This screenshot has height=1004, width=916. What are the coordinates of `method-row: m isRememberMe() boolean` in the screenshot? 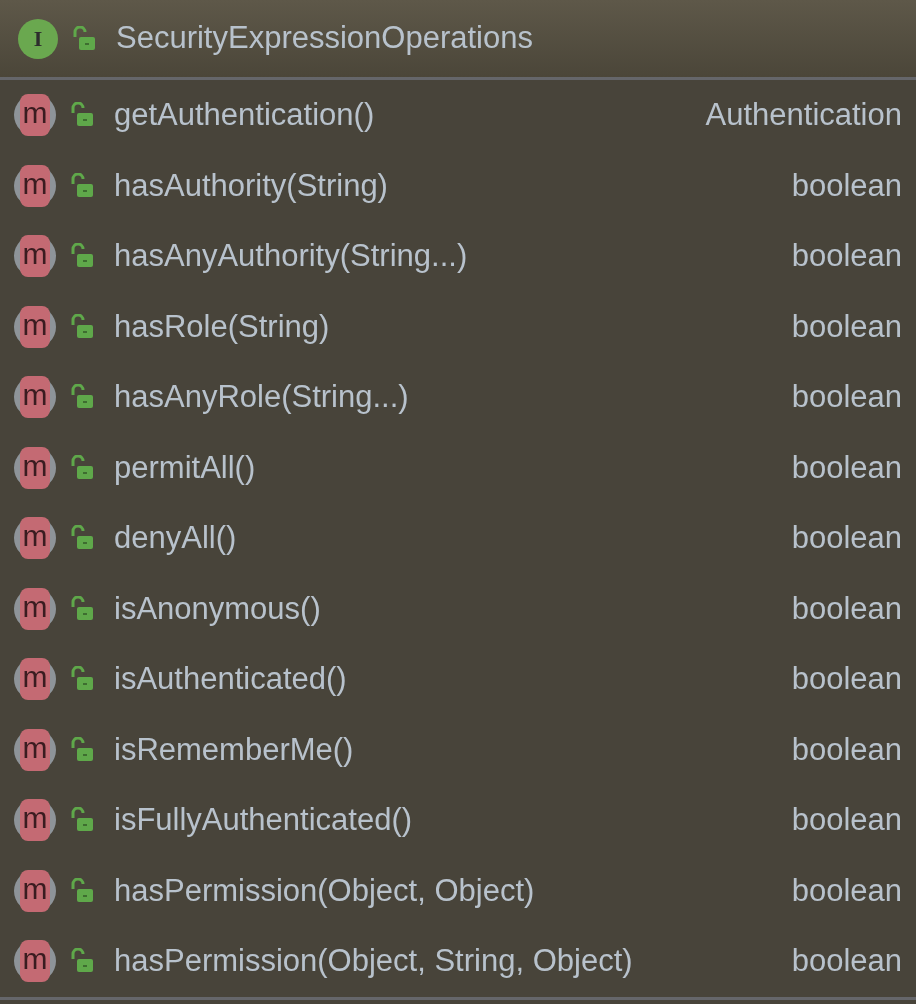 It's located at (458, 749).